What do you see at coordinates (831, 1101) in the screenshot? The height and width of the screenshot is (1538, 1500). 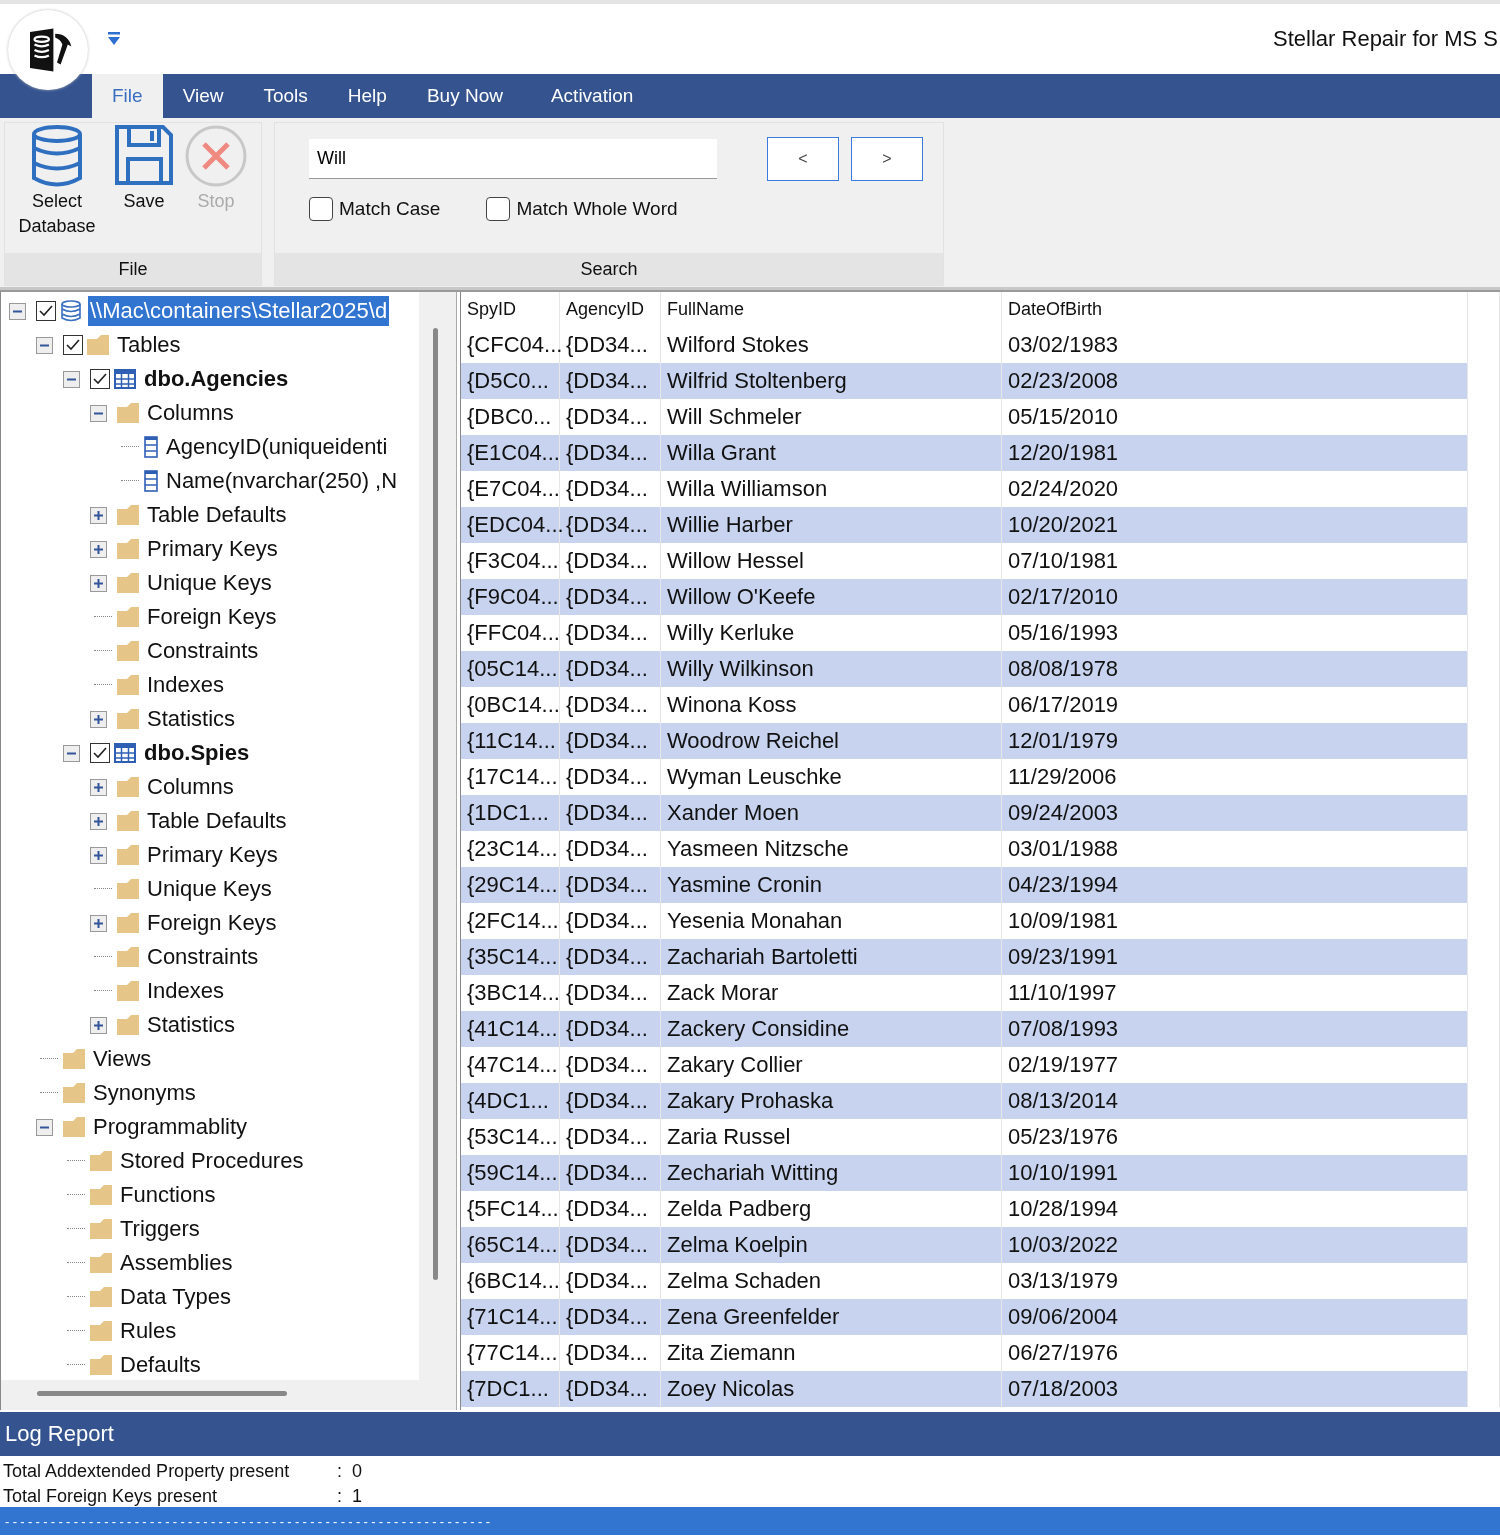 I see `table-cell: Zakary Prohaska` at bounding box center [831, 1101].